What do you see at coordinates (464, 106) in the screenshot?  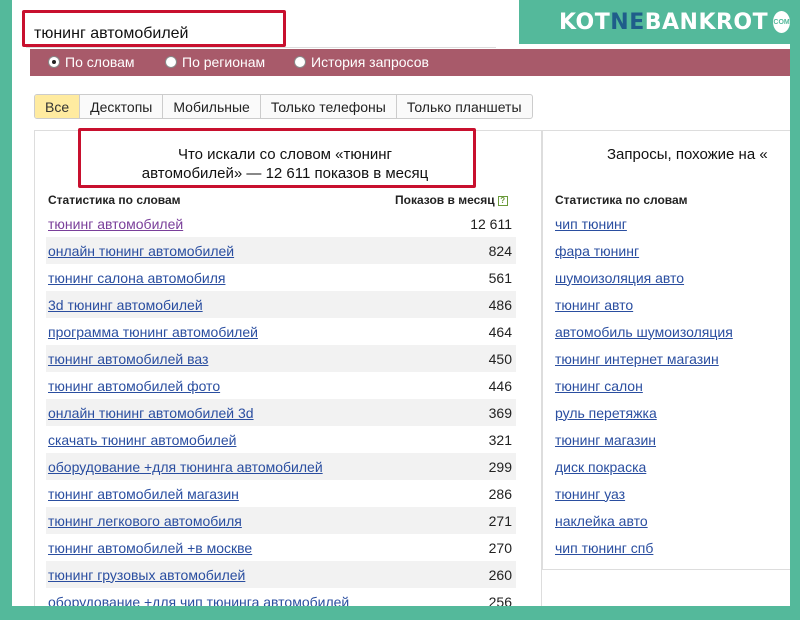 I see `tab-tablets-only: Только планшеты` at bounding box center [464, 106].